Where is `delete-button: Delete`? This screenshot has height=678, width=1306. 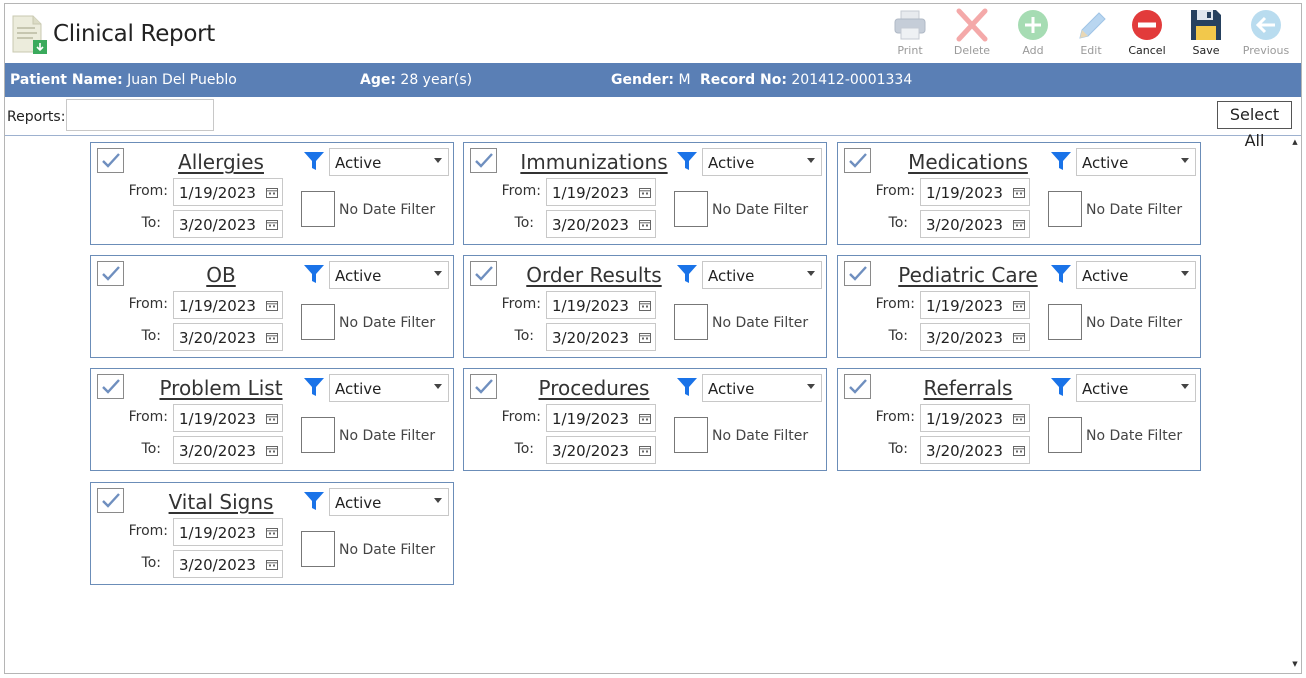 delete-button: Delete is located at coordinates (972, 35).